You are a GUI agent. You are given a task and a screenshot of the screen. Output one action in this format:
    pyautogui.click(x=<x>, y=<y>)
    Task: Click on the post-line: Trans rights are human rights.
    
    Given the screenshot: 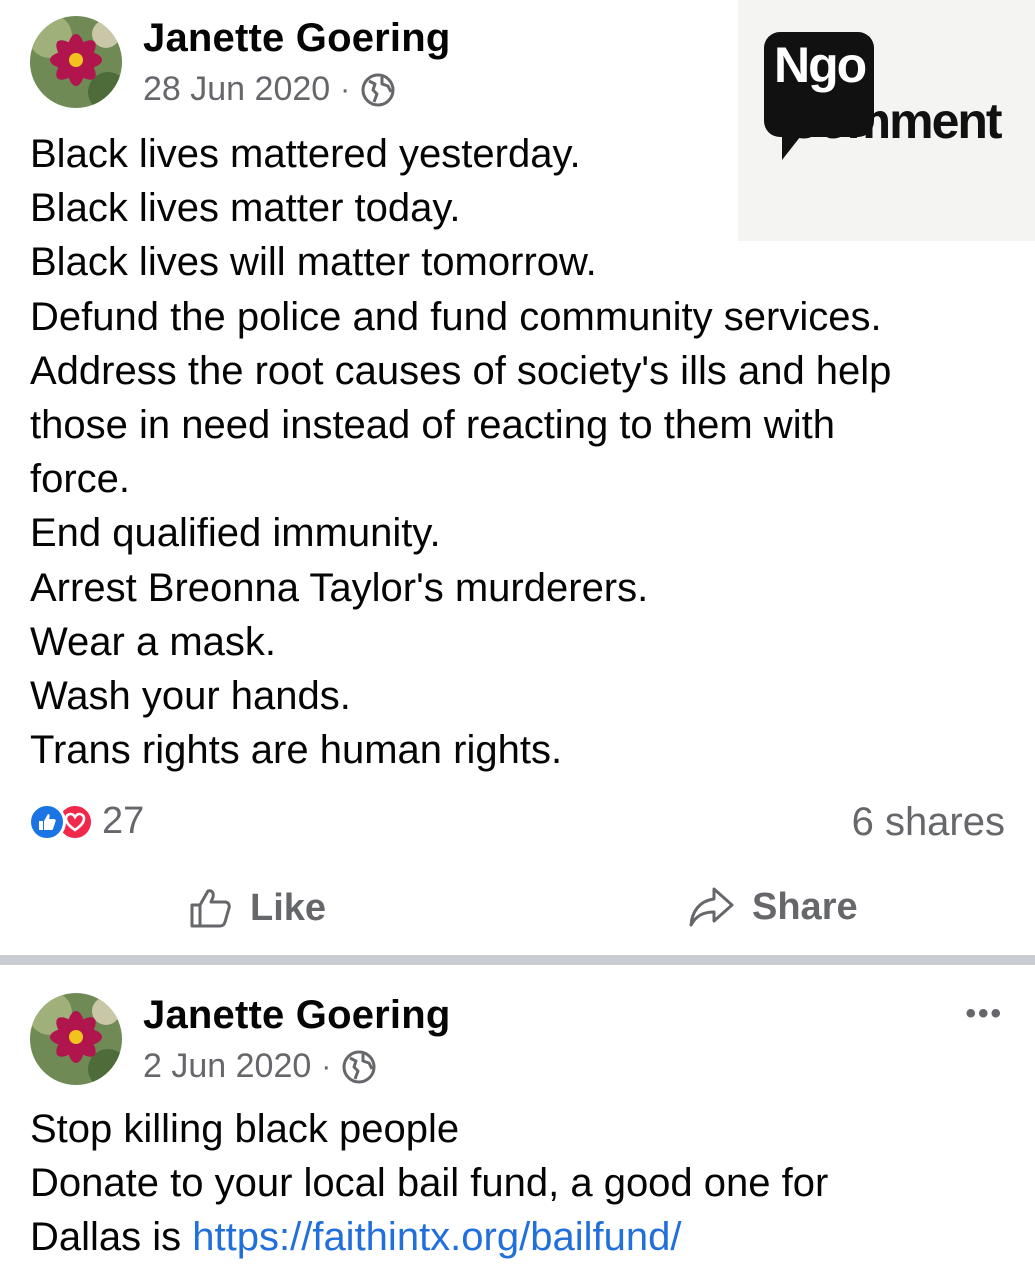 What is the action you would take?
    pyautogui.click(x=296, y=750)
    